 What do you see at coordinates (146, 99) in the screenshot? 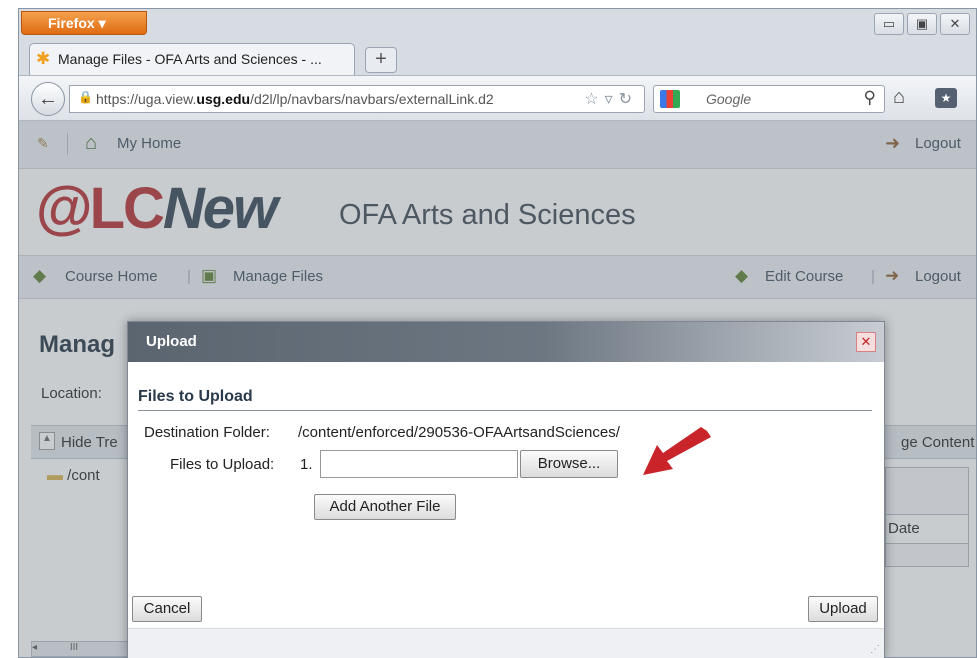
I see `url-prefix: https://uga.view.` at bounding box center [146, 99].